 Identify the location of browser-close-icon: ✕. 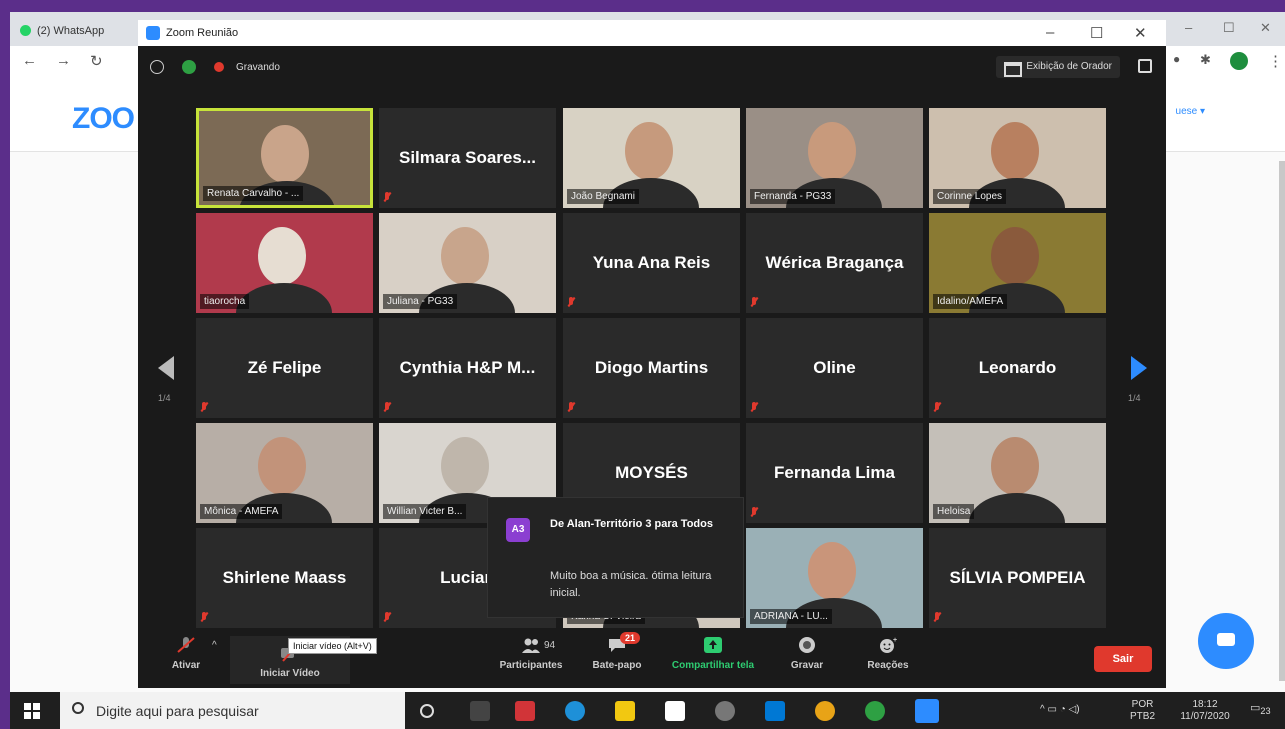
(1265, 28).